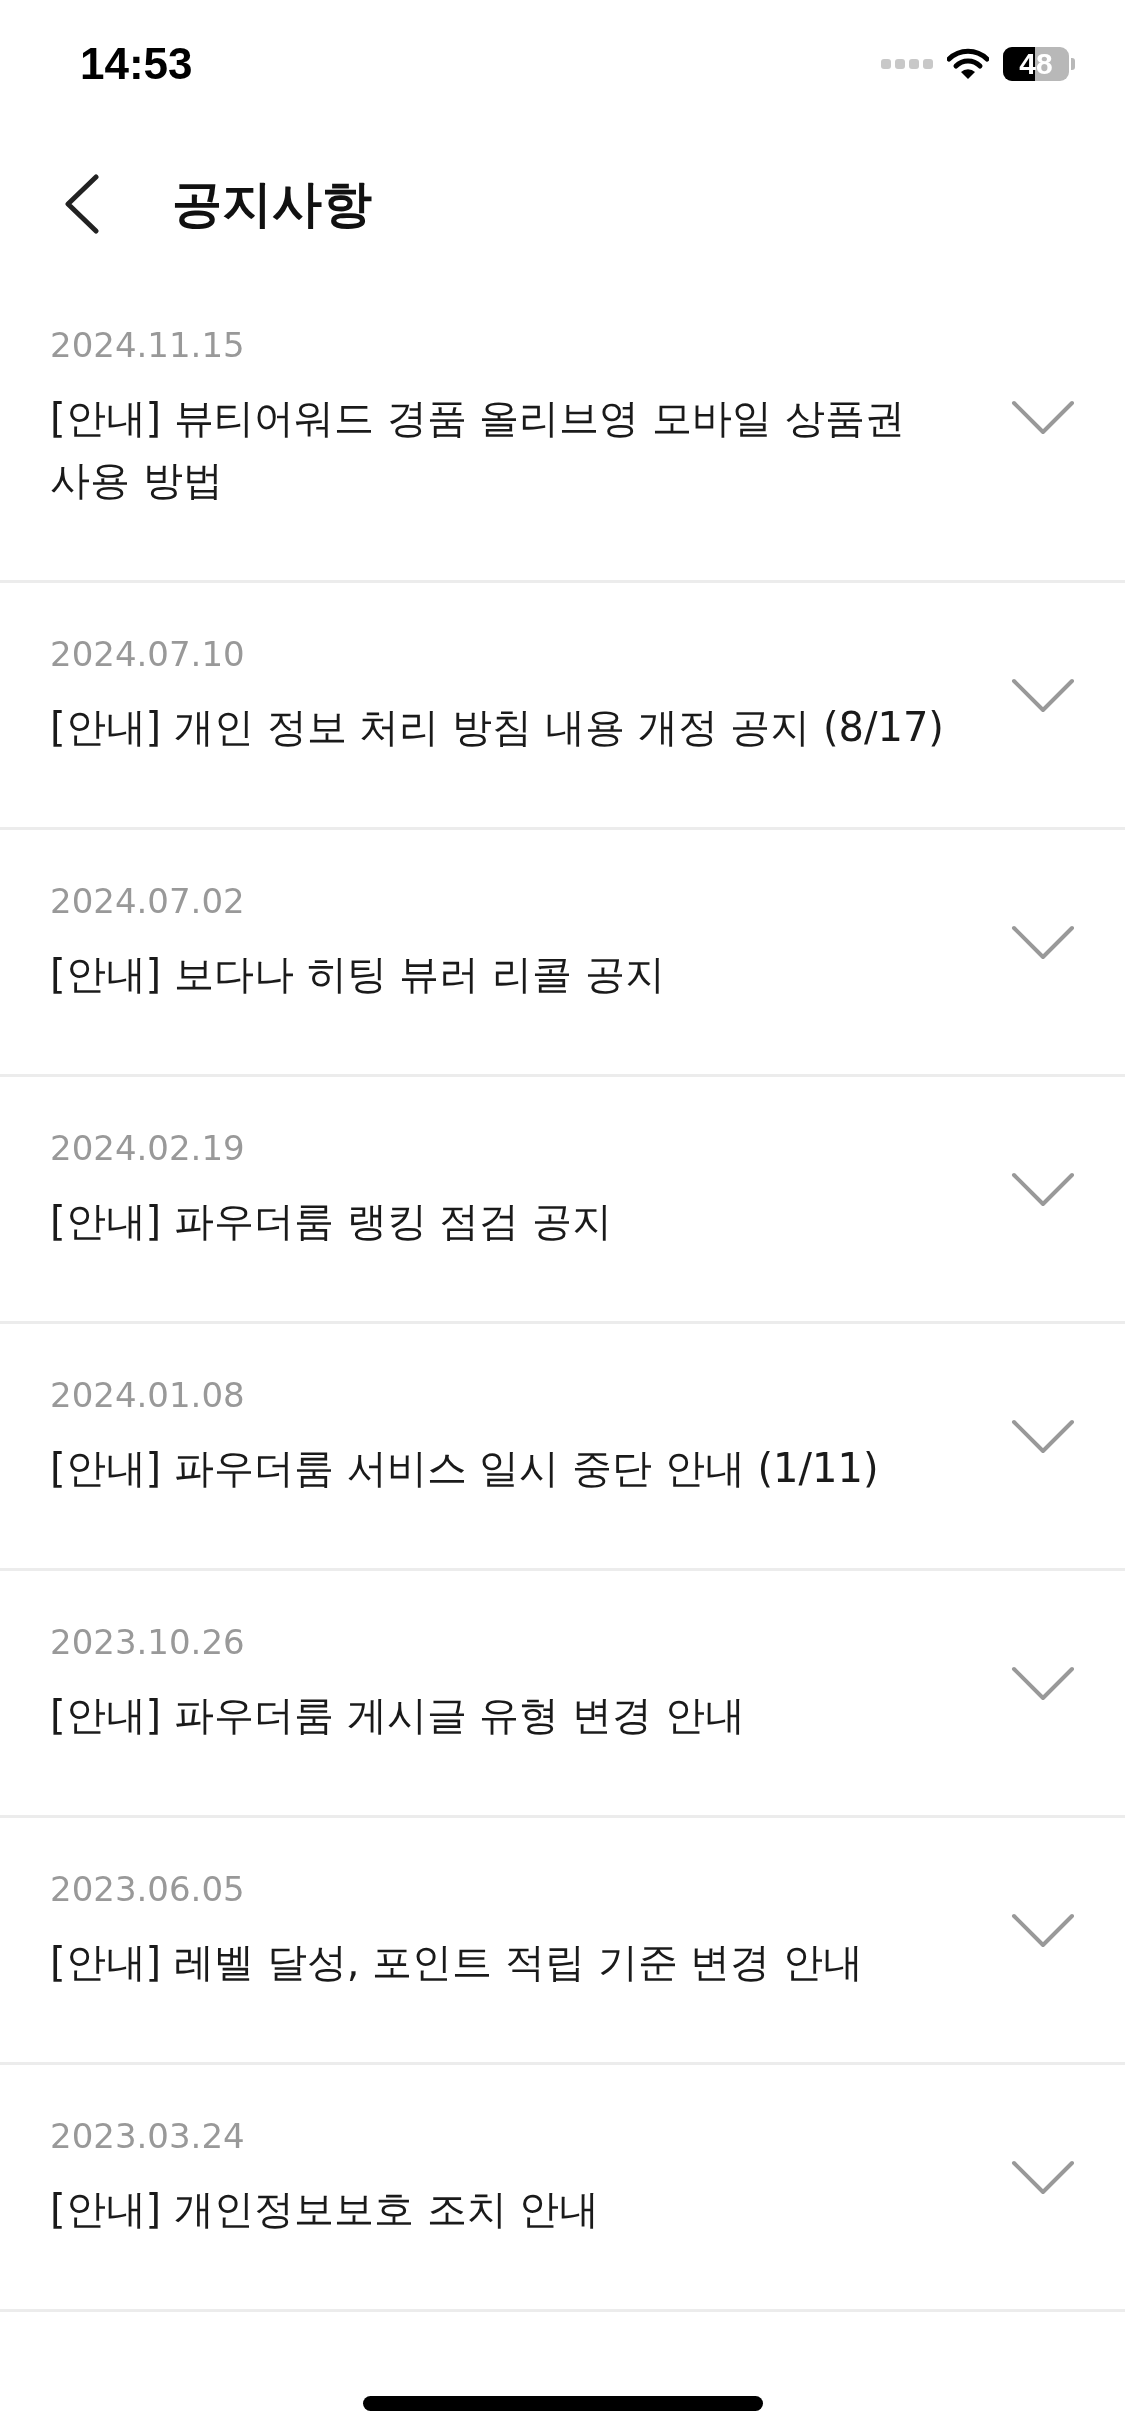  What do you see at coordinates (148, 901) in the screenshot?
I see `notice-date: 2024.07.02` at bounding box center [148, 901].